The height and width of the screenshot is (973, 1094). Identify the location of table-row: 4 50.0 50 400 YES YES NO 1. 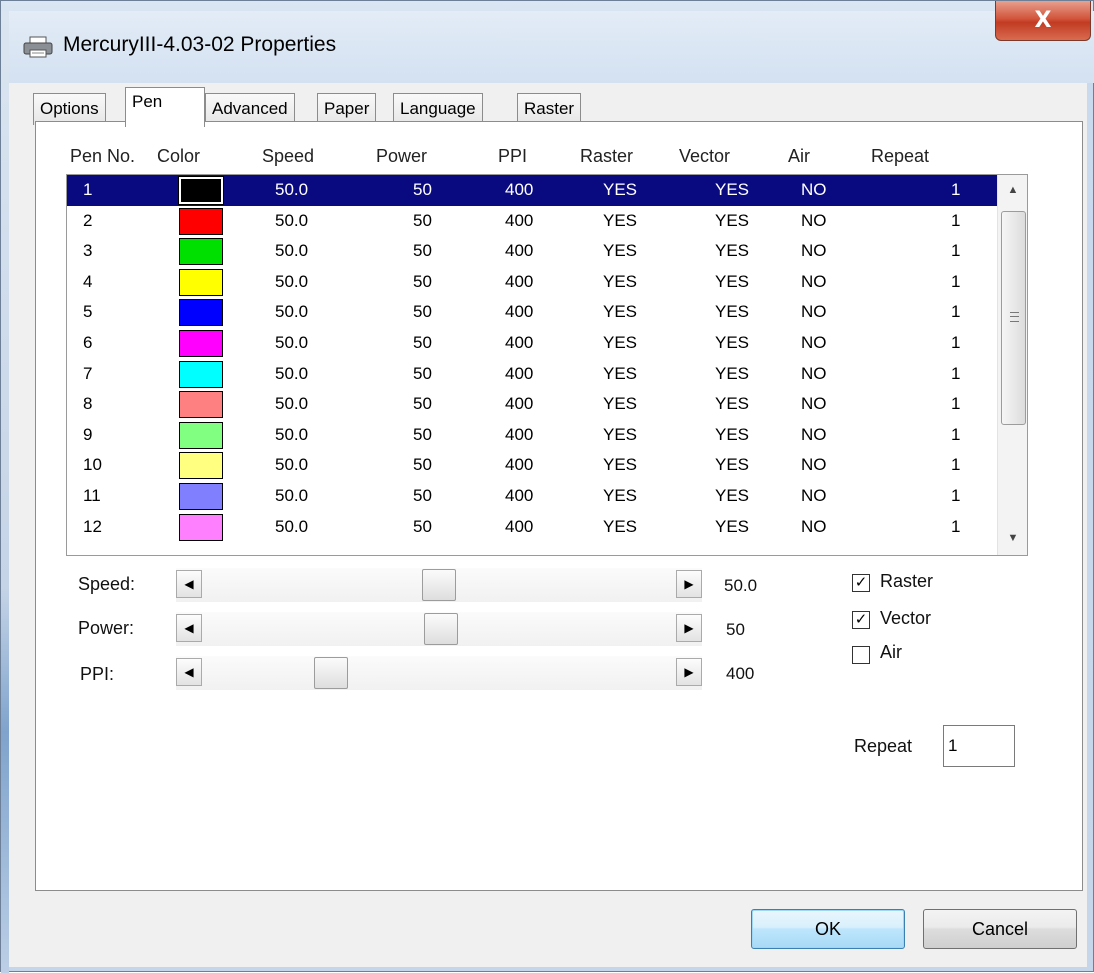
(532, 282).